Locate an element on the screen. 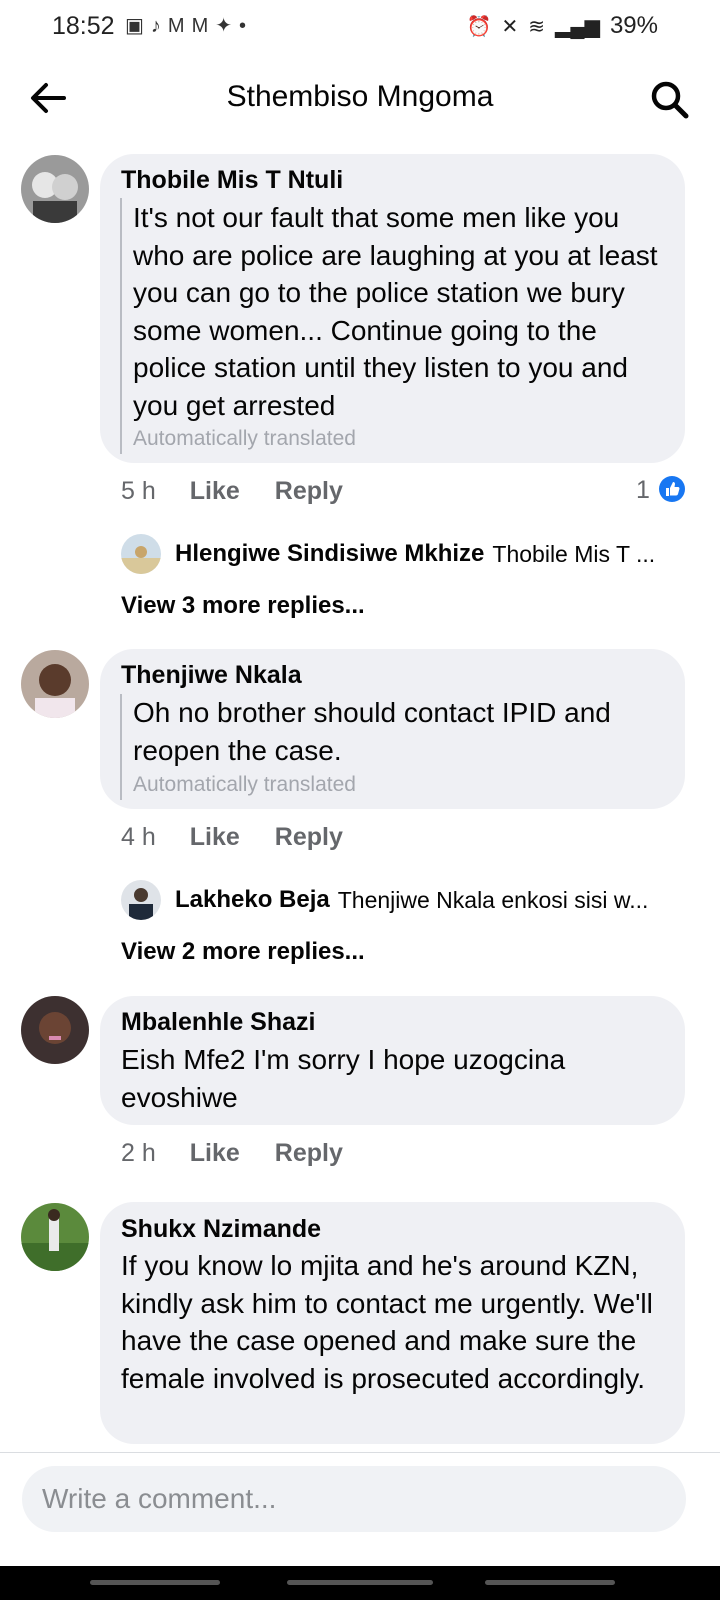  comment-actions: 5 h Like Reply is located at coordinates (232, 491).